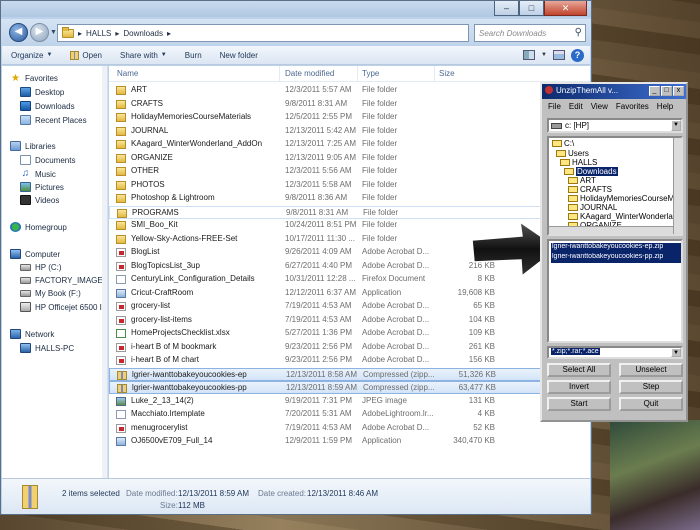 The height and width of the screenshot is (530, 700). What do you see at coordinates (624, 198) in the screenshot?
I see `tree-item: HolidayMemoriesCourseMaterials` at bounding box center [624, 198].